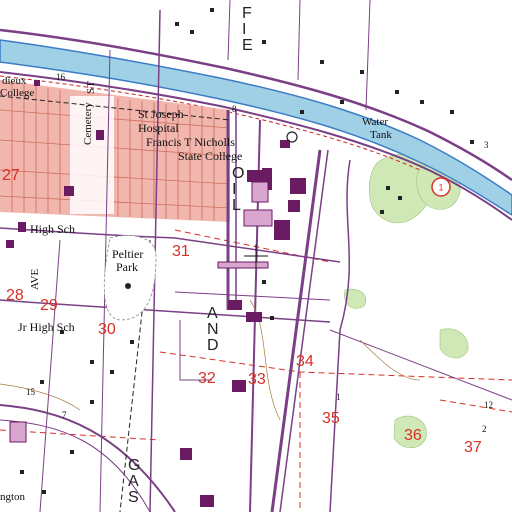 The image size is (512, 512). What do you see at coordinates (17, 93) in the screenshot?
I see `label-college-fragment: College` at bounding box center [17, 93].